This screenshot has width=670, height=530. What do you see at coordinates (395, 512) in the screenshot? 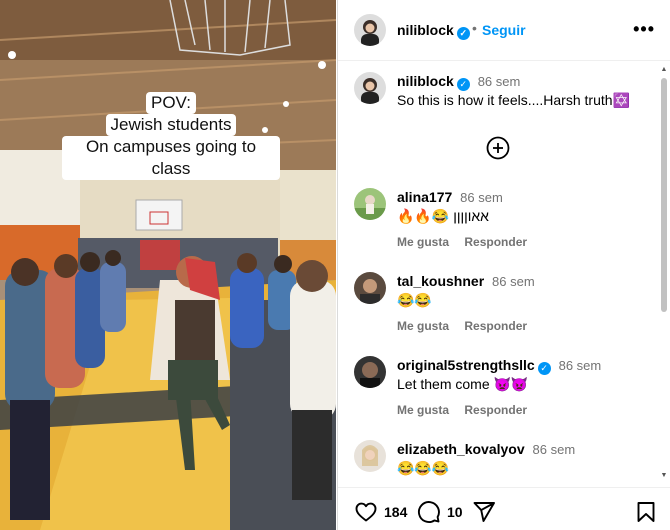
I see `like-count: 184` at bounding box center [395, 512].